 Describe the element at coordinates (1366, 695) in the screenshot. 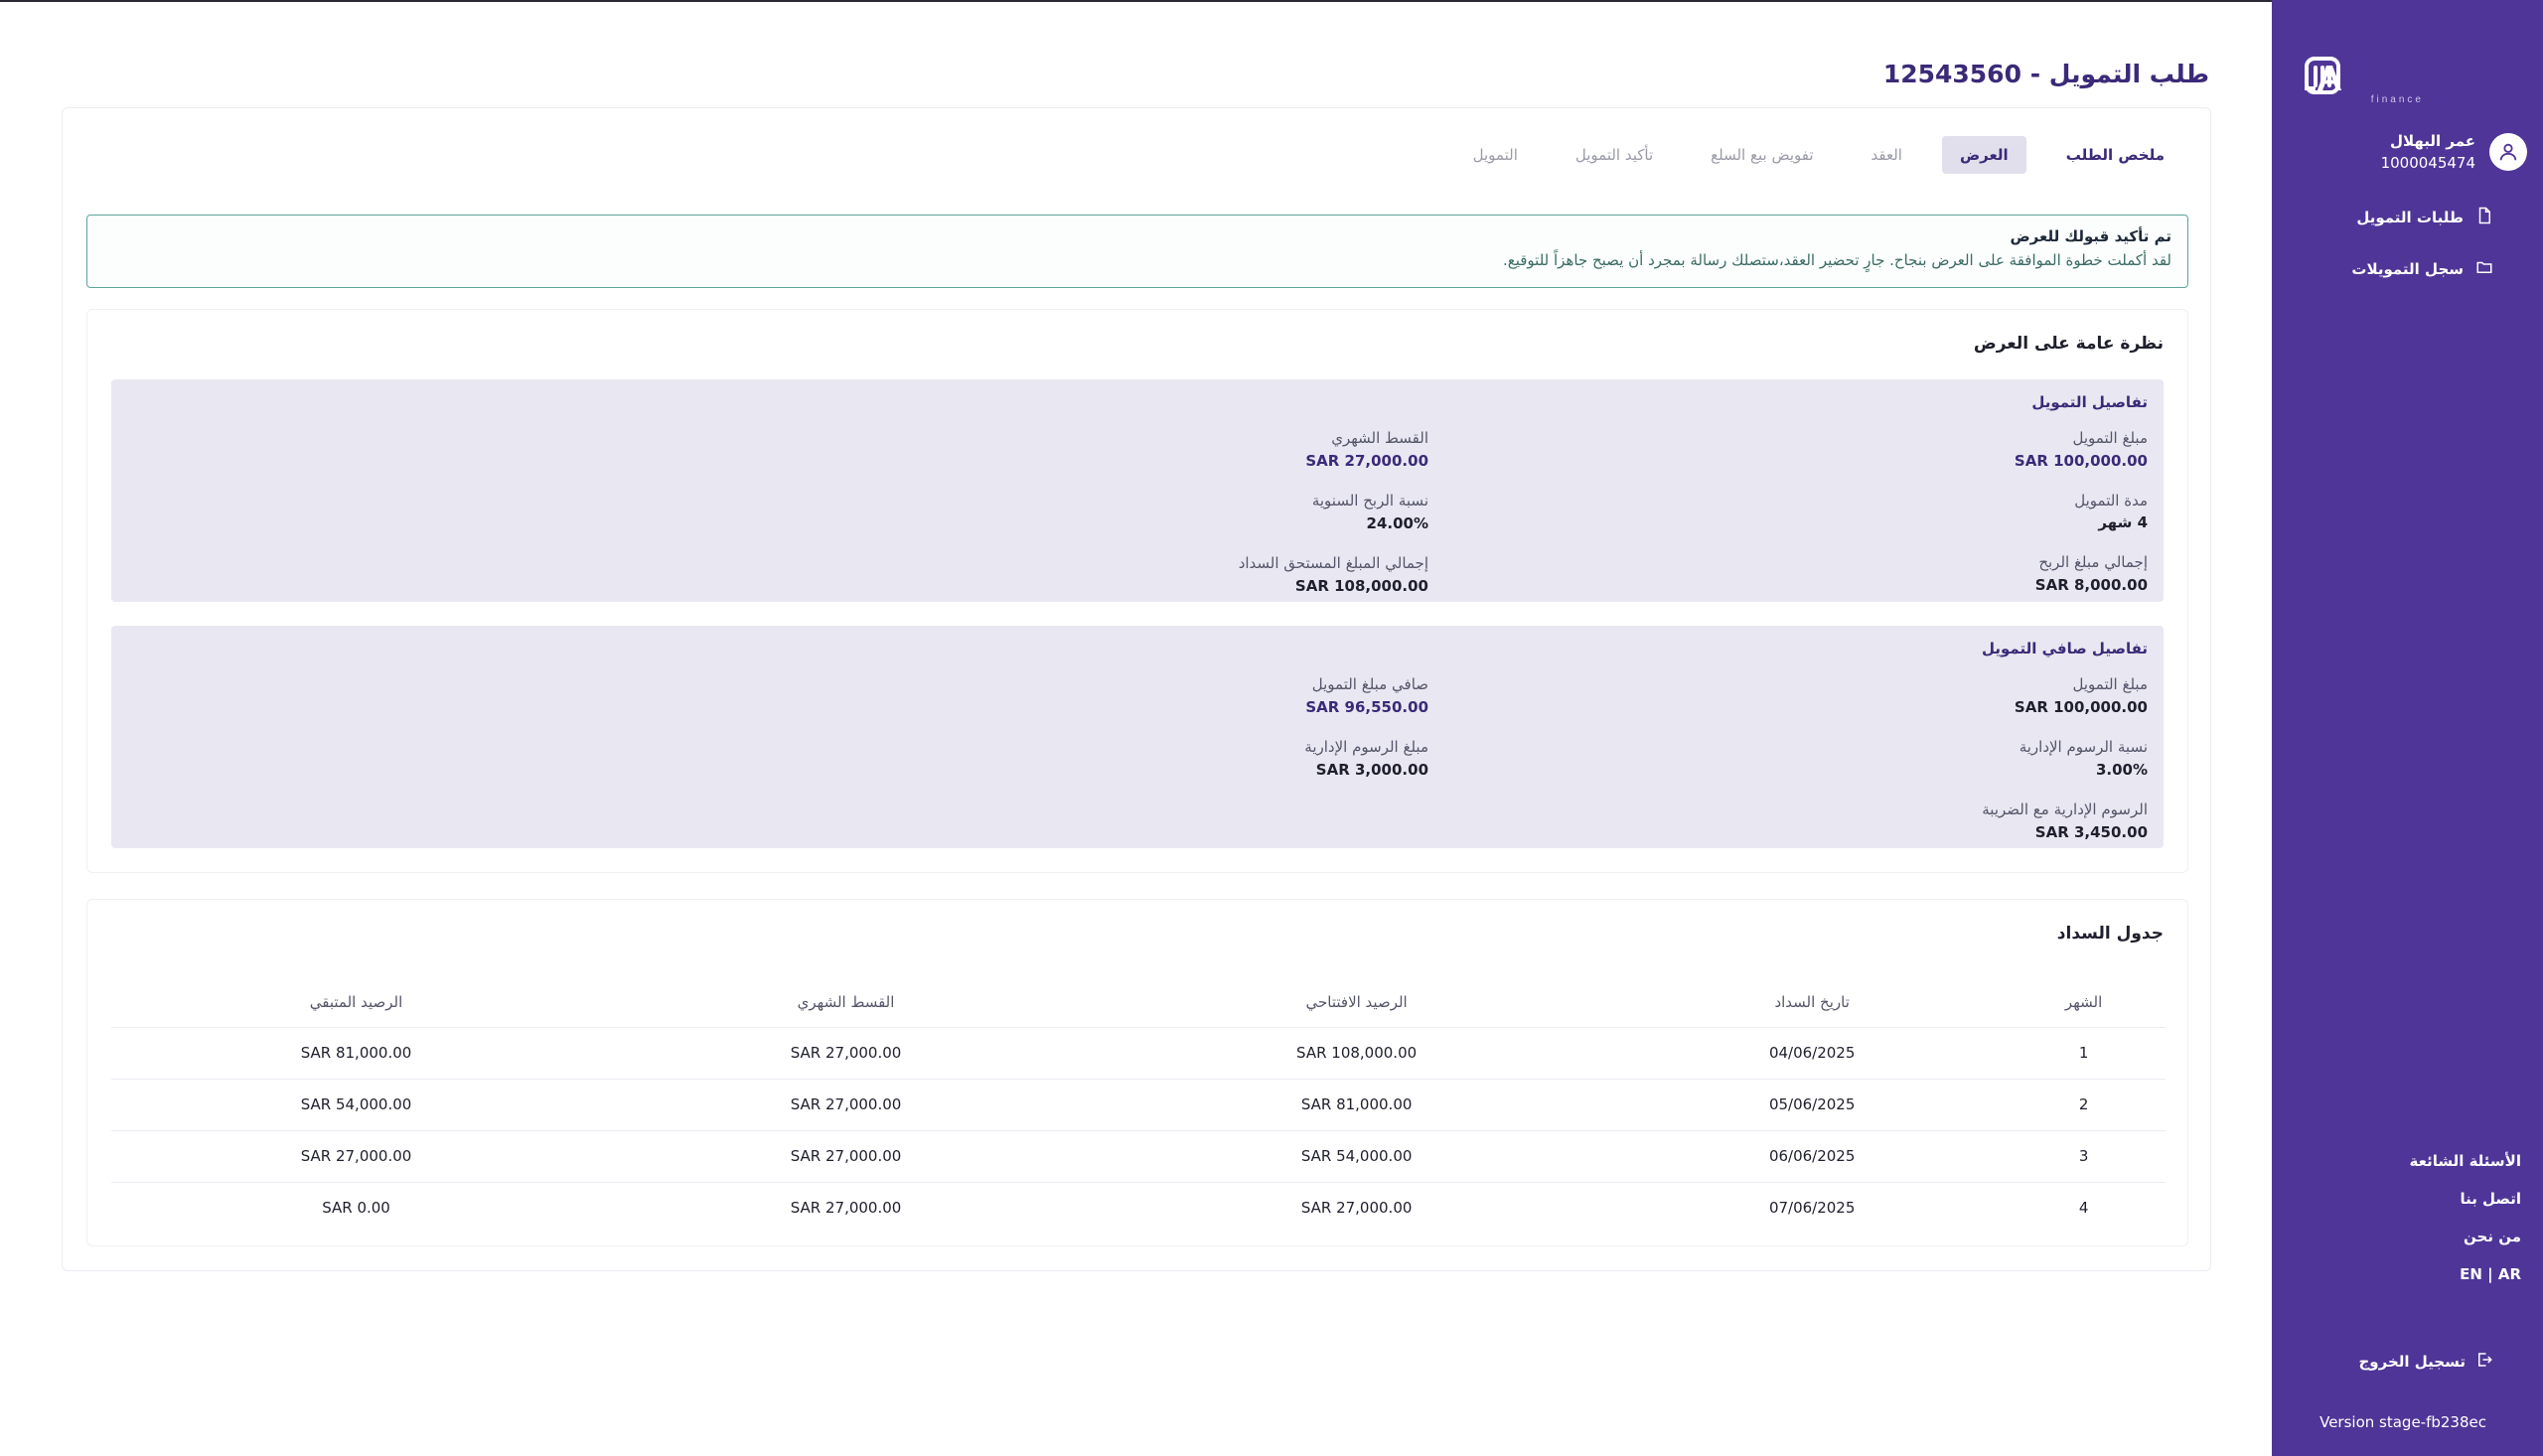

I see `net-amount: صافي مبلغ التمويل SAR 96,550.00` at that location.